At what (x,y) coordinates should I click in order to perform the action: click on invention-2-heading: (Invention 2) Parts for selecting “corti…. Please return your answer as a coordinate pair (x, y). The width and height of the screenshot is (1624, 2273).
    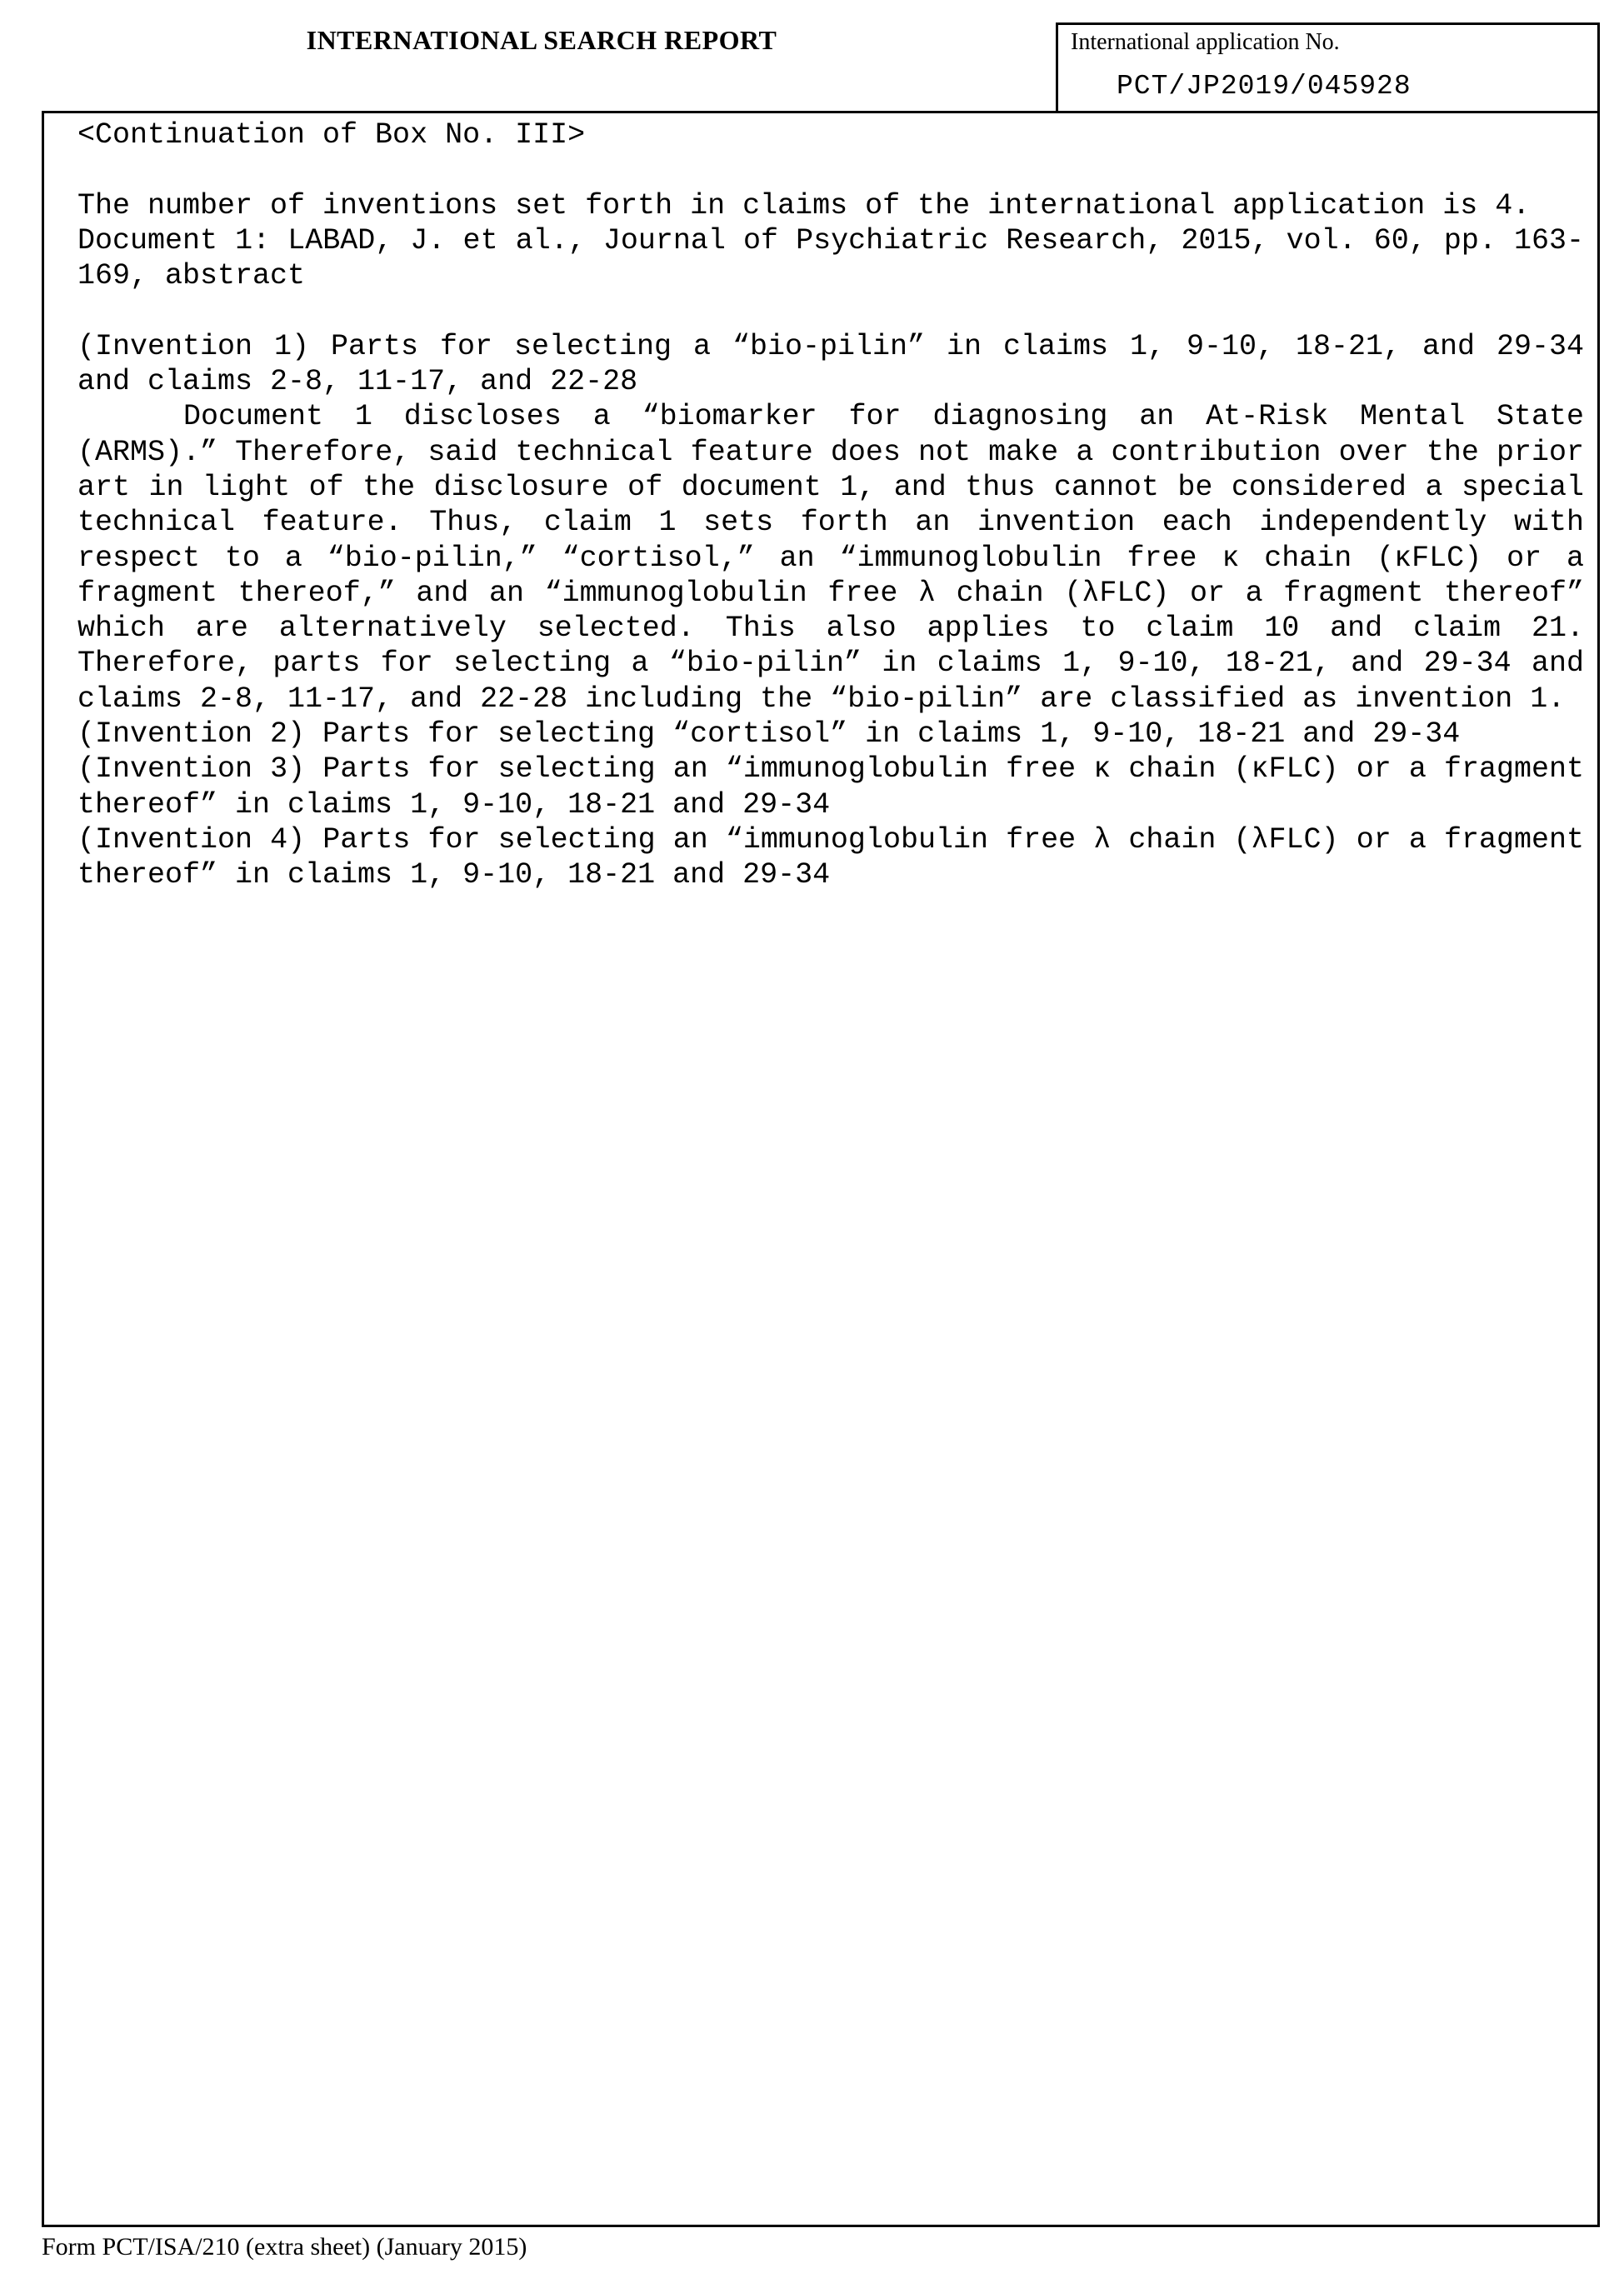
    Looking at the image, I should click on (830, 735).